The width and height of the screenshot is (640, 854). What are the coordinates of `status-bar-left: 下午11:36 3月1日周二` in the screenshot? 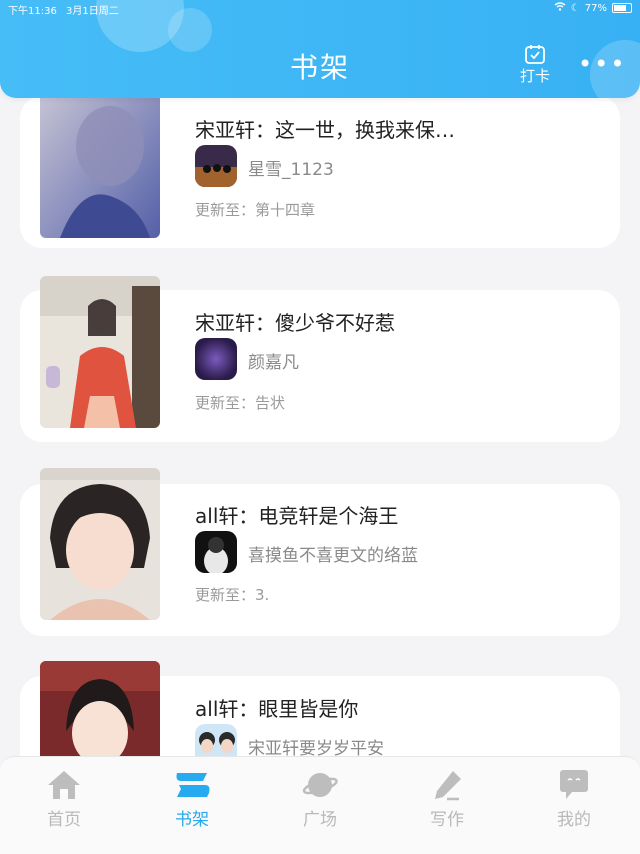 It's located at (63, 9).